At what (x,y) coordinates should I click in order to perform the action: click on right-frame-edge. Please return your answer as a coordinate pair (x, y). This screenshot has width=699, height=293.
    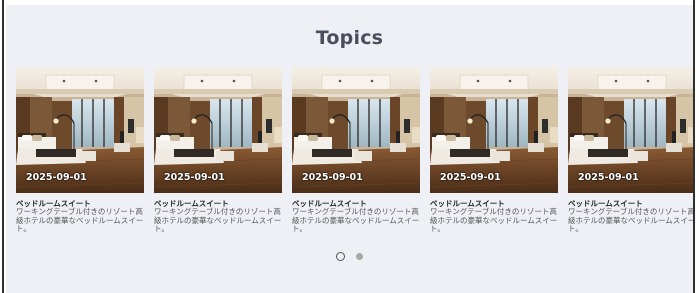
    Looking at the image, I should click on (696, 146).